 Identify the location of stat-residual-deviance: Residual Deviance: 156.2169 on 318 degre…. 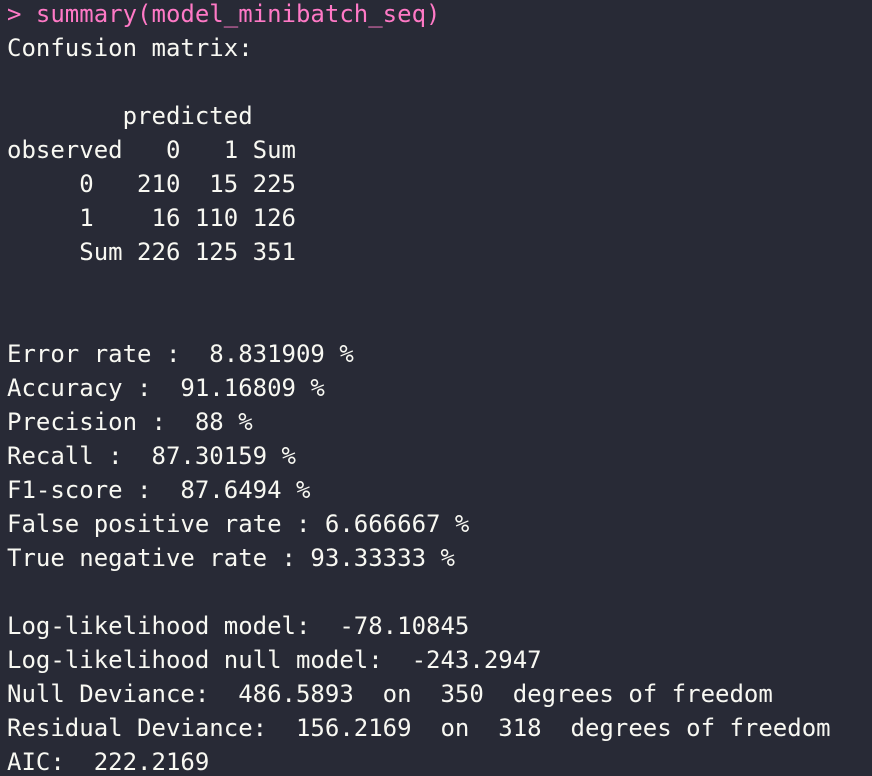
(419, 728).